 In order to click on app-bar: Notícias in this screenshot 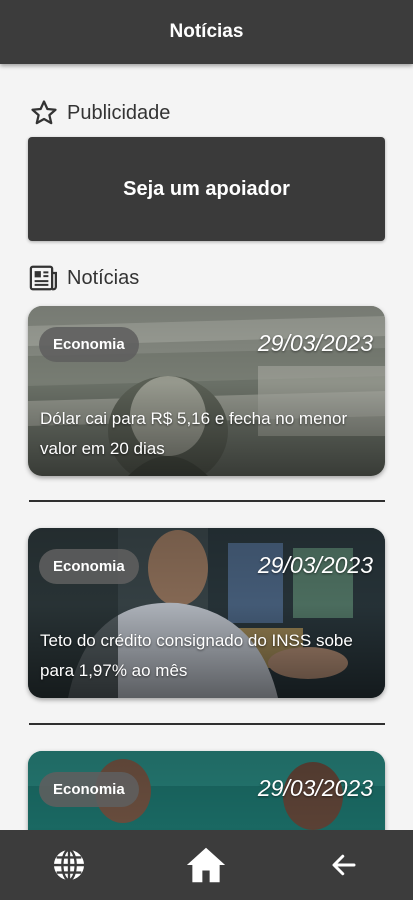, I will do `click(206, 32)`.